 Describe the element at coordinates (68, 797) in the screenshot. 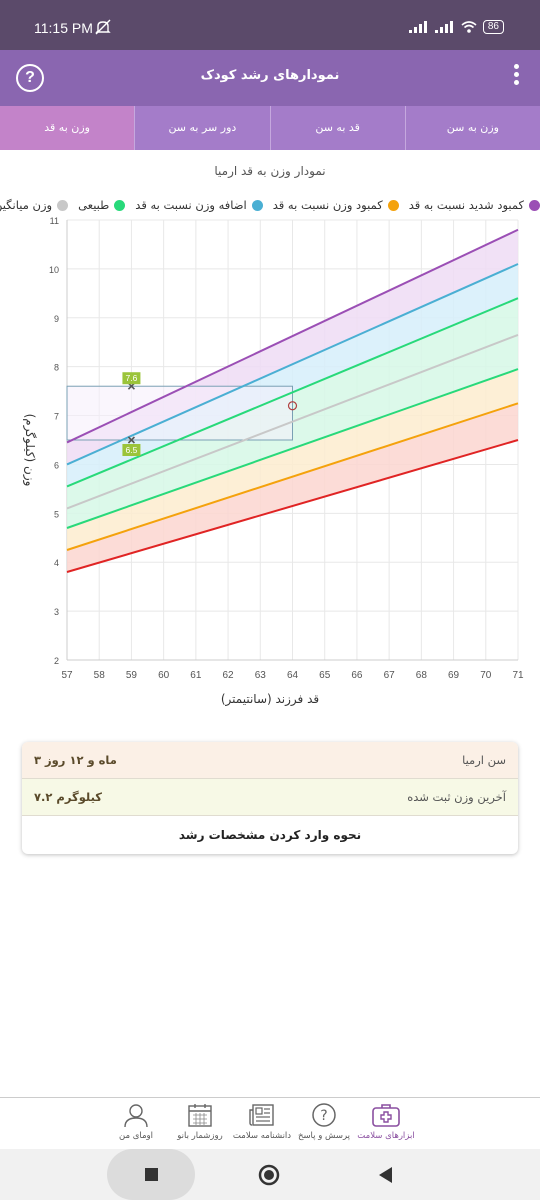

I see `weight-value: ۷.۲ کیلوگرم` at that location.